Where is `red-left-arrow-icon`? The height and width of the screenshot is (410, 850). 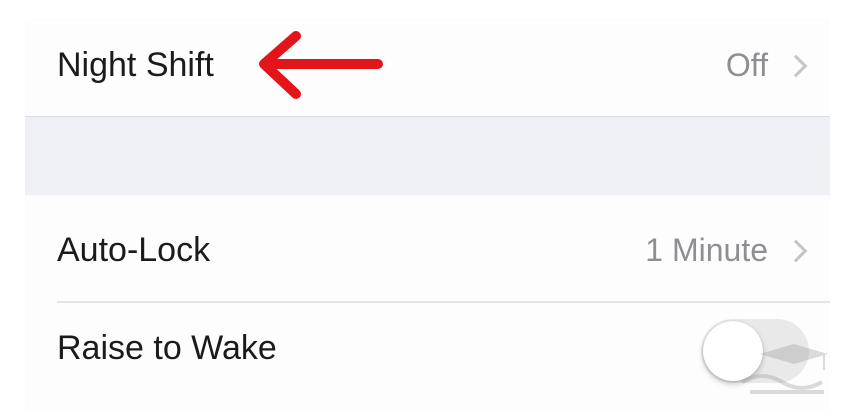
red-left-arrow-icon is located at coordinates (321, 65).